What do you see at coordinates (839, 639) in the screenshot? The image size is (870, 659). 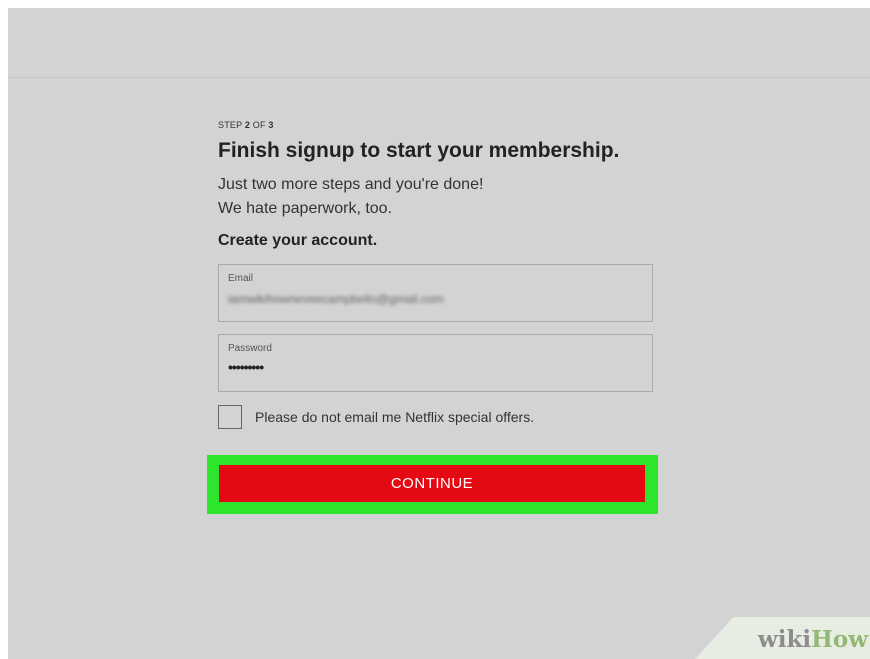 I see `wikihow-logo-how: How` at bounding box center [839, 639].